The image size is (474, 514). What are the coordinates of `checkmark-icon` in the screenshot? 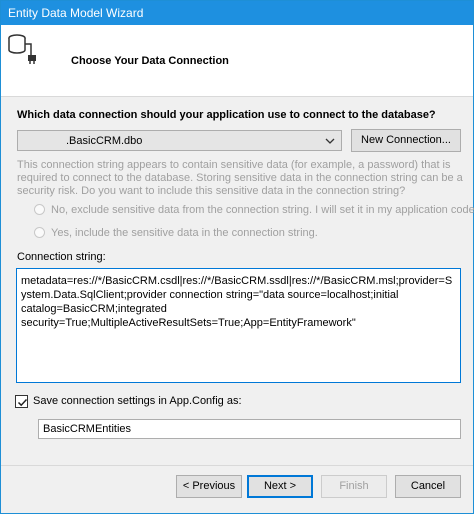 It's located at (22, 402).